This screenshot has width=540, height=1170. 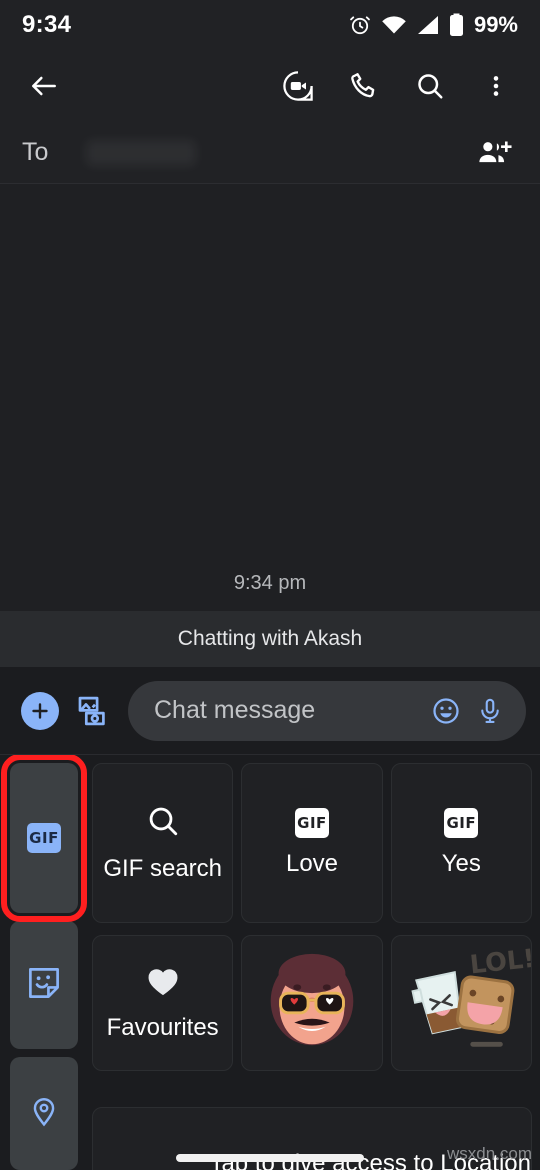 I want to click on tab-location, so click(x=44, y=1113).